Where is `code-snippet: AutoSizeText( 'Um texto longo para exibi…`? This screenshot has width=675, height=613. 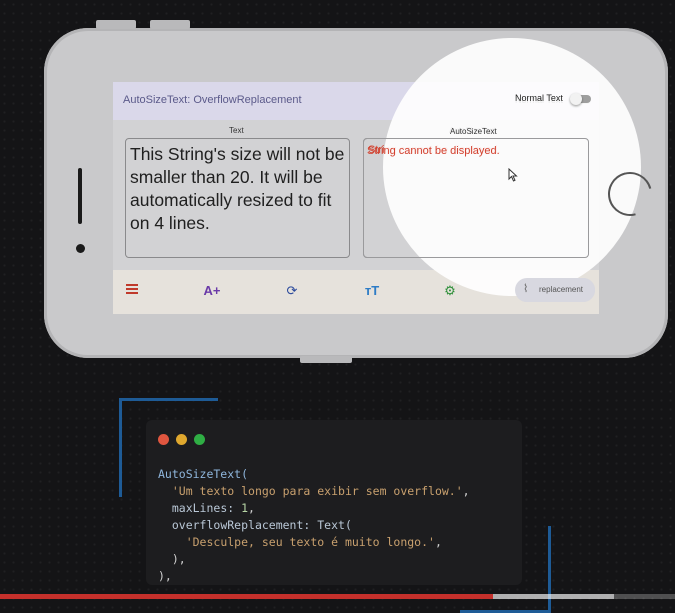
code-snippet: AutoSizeText( 'Um texto longo para exibi… is located at coordinates (314, 525).